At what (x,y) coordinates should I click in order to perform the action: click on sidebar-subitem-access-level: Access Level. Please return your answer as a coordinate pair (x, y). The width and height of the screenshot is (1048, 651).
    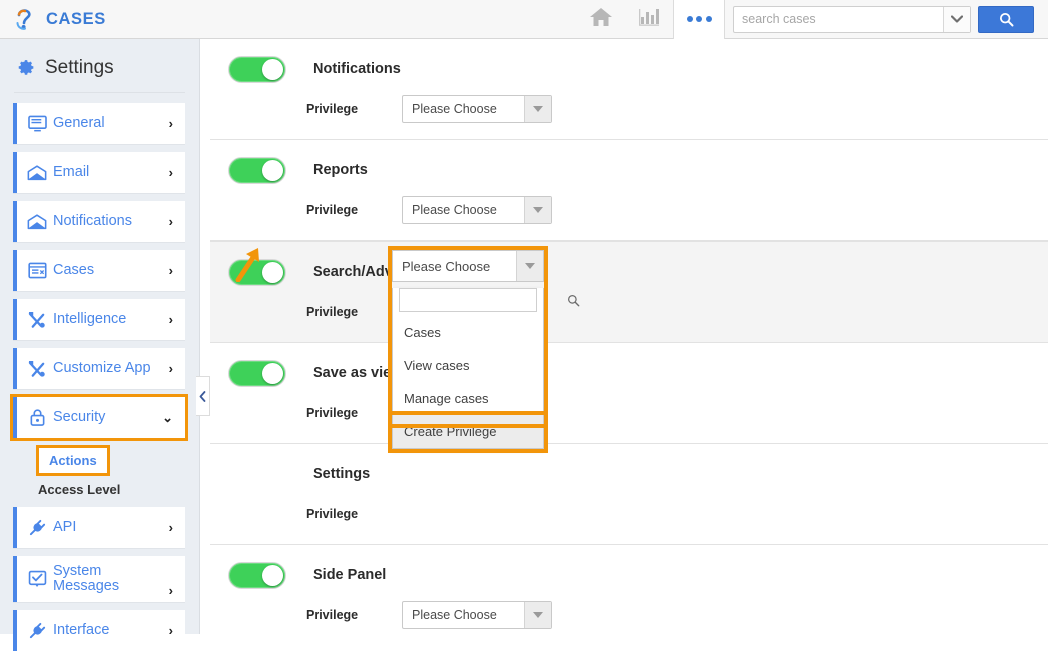
    Looking at the image, I should click on (118, 489).